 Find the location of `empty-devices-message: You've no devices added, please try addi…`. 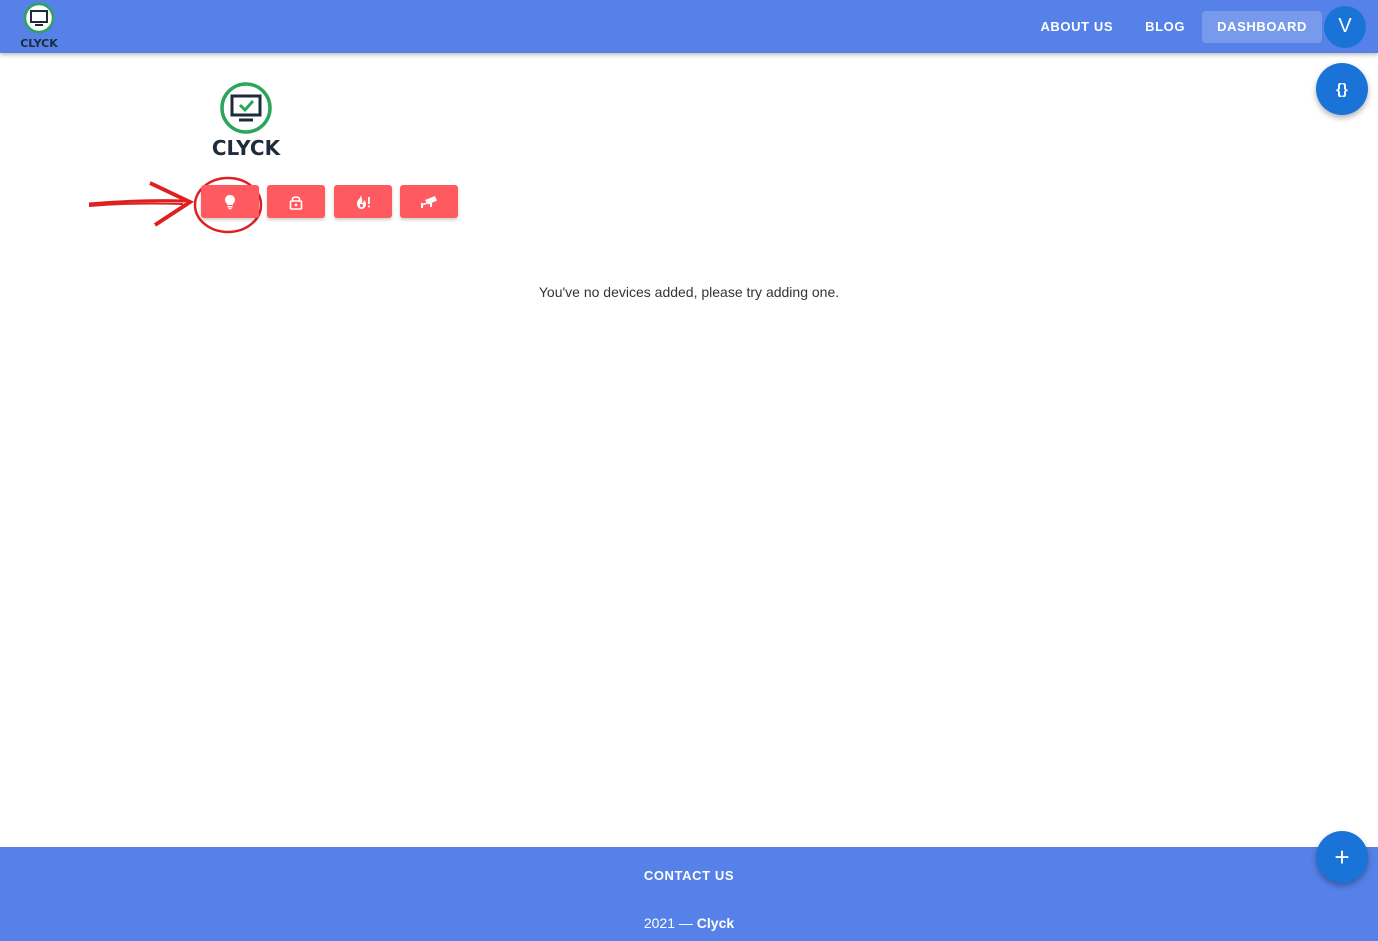

empty-devices-message: You've no devices added, please try addi… is located at coordinates (689, 292).